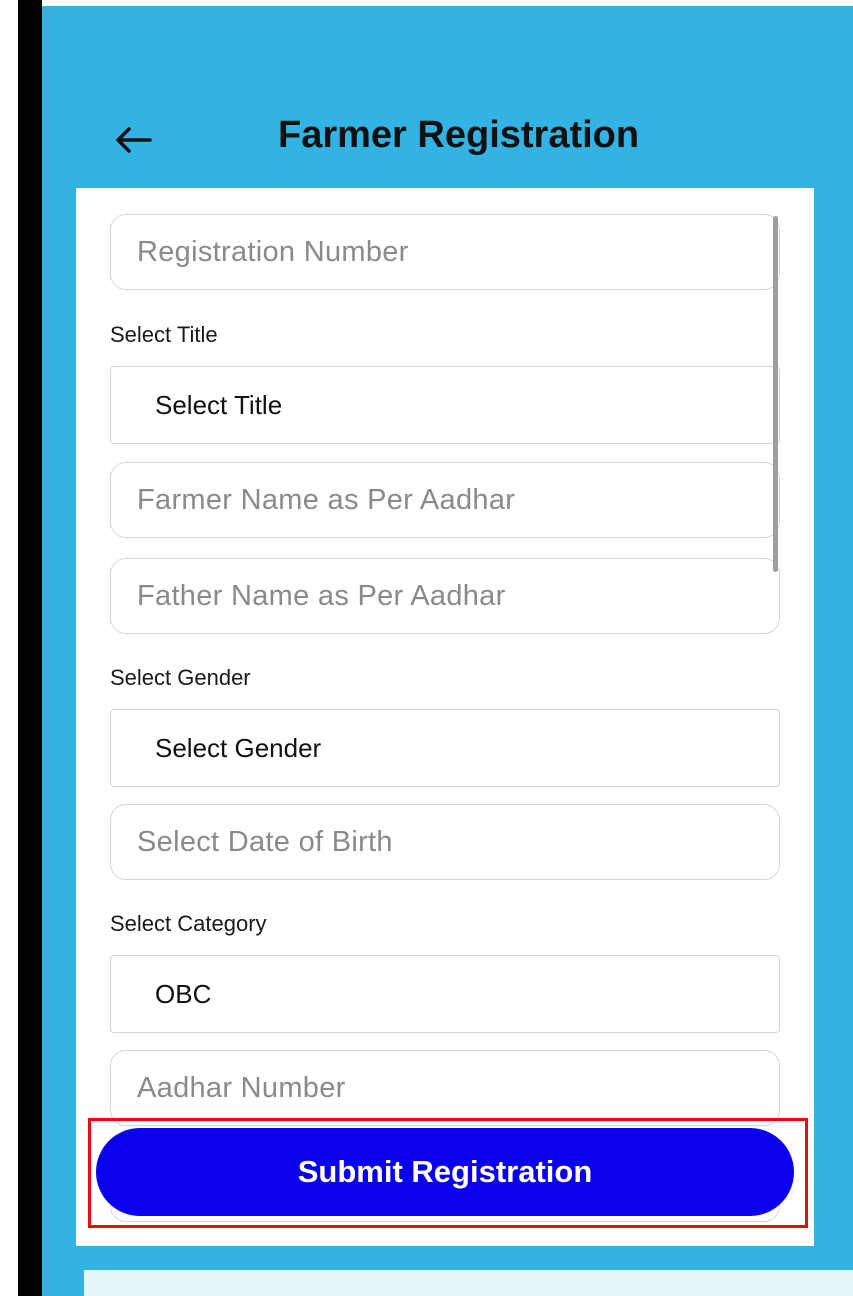 The image size is (853, 1296). What do you see at coordinates (445, 500) in the screenshot?
I see `farmer-name-input: Farmer Name as Per Aadhar` at bounding box center [445, 500].